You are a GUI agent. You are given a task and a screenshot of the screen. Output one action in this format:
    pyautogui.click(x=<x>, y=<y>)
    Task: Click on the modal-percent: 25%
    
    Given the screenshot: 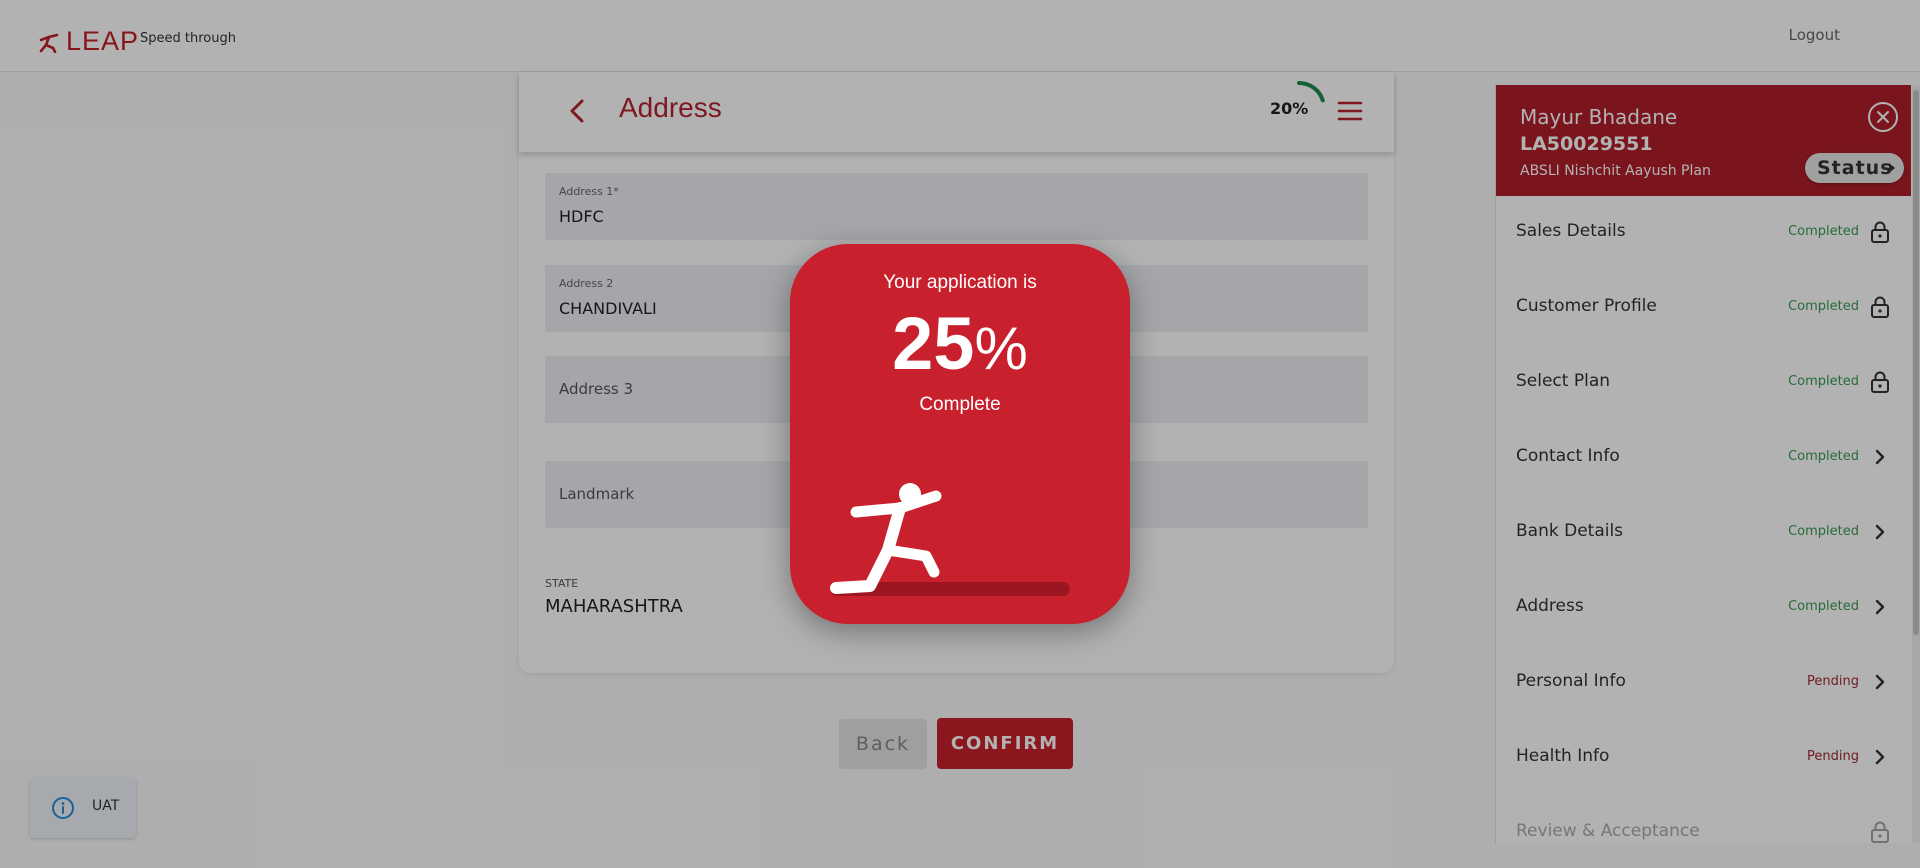 What is the action you would take?
    pyautogui.click(x=960, y=346)
    